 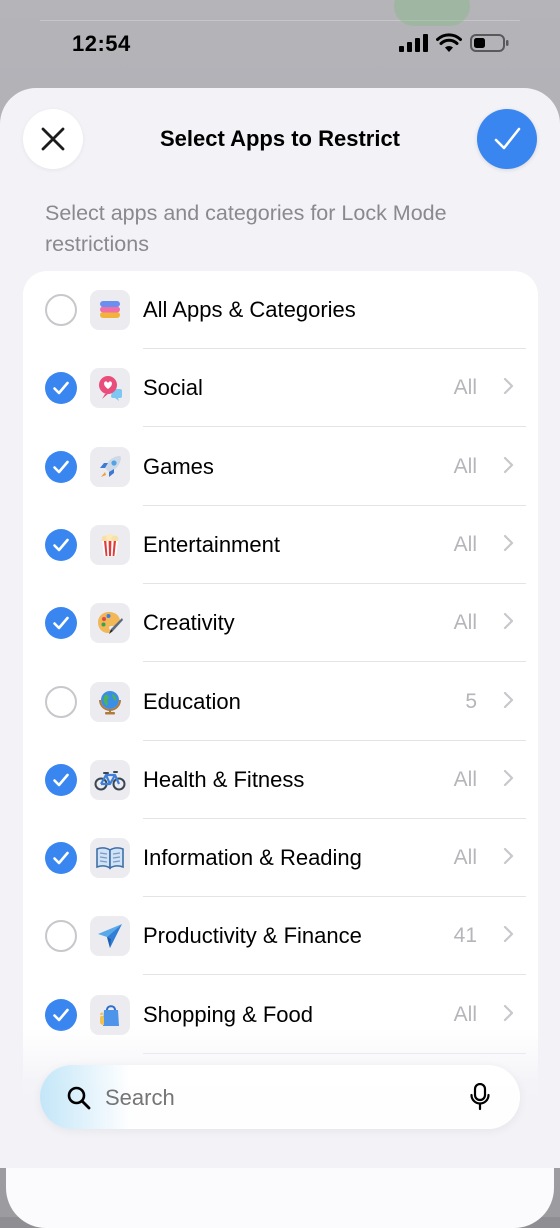 I want to click on confirm-button, so click(x=507, y=139).